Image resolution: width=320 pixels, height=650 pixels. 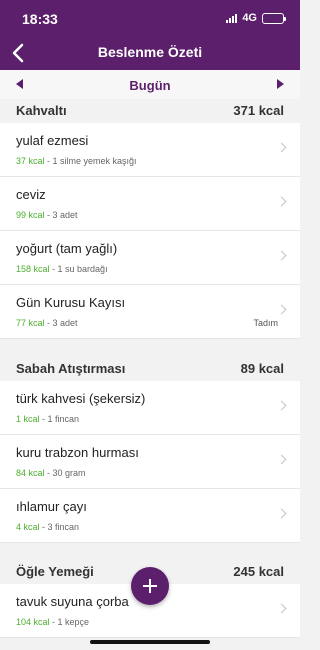 What do you see at coordinates (31, 194) in the screenshot?
I see `food-name: ceviz` at bounding box center [31, 194].